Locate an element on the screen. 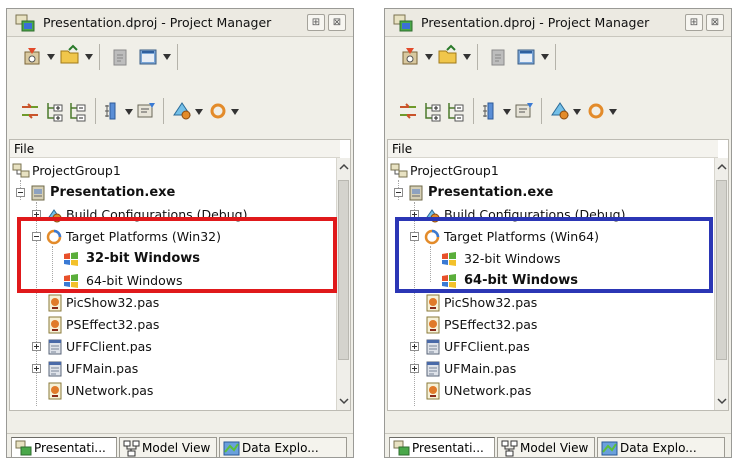 The width and height of the screenshot is (738, 466). tree-label: PSEffect32.pas is located at coordinates (491, 324).